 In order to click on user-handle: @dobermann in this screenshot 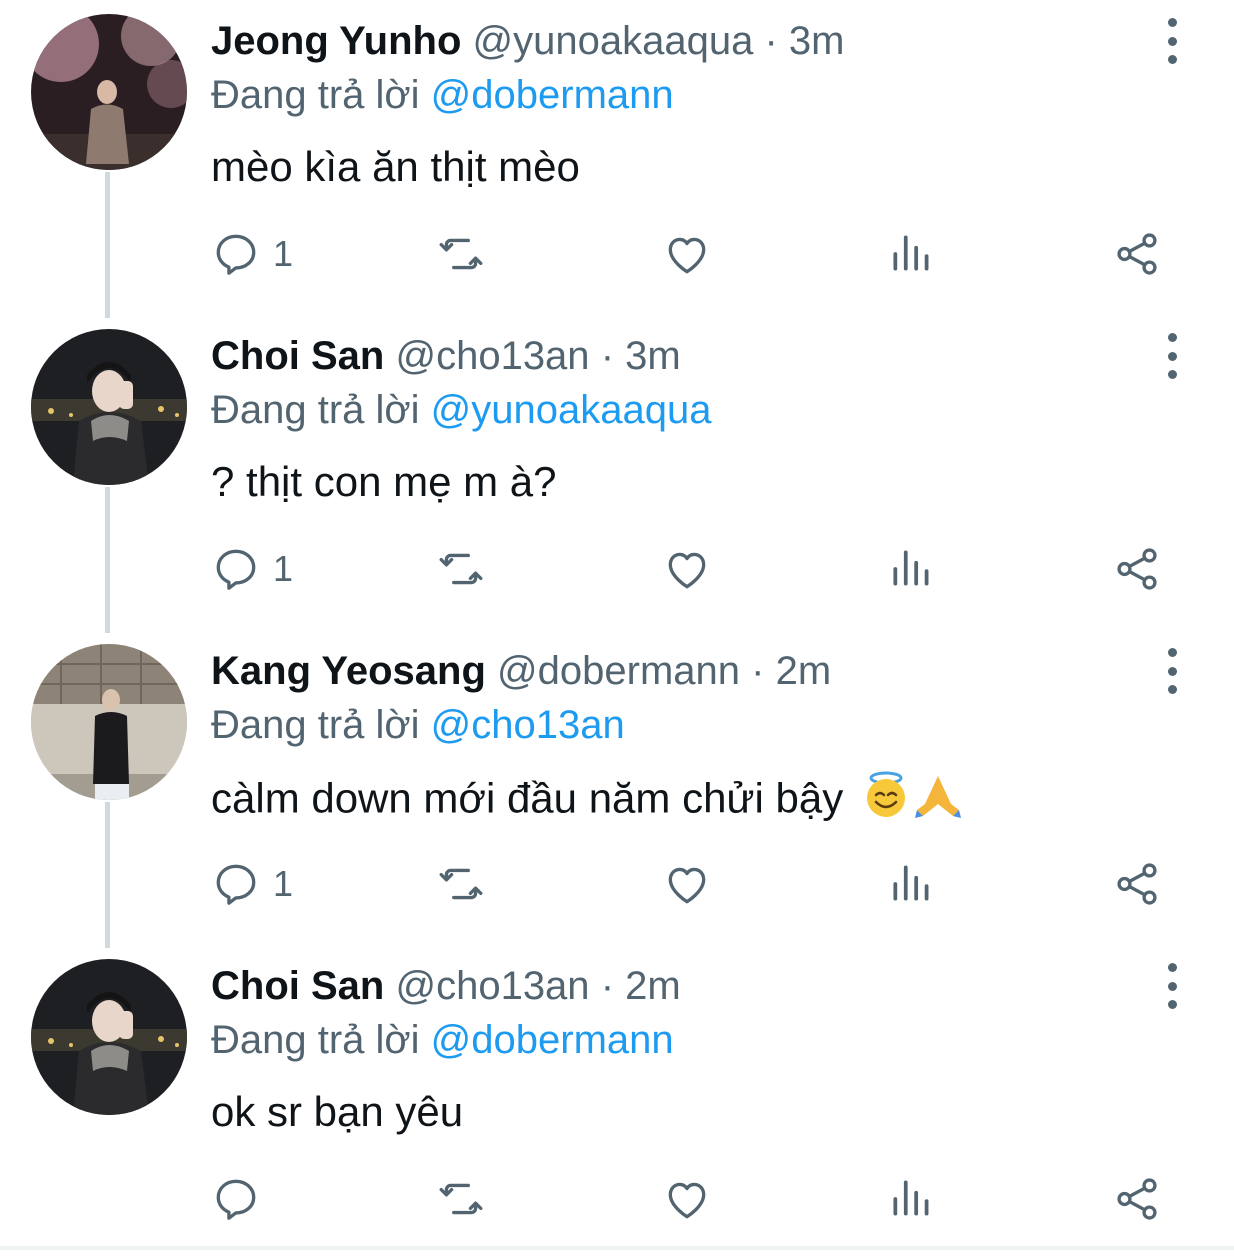, I will do `click(618, 671)`.